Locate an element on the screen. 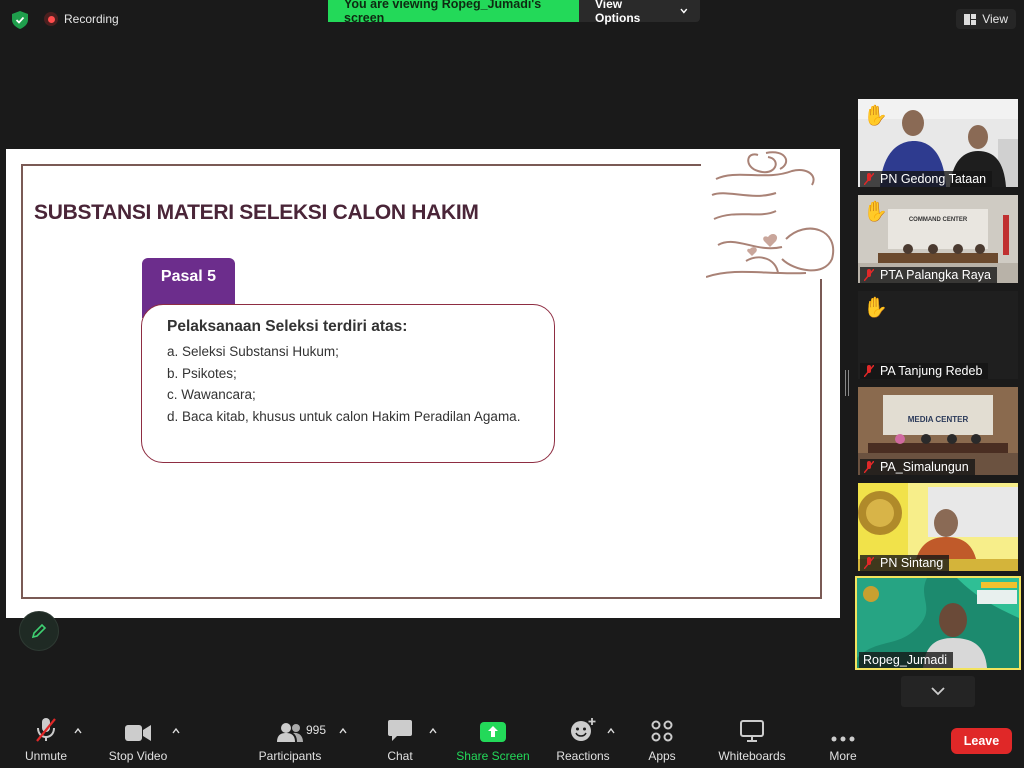  recording-dot-icon is located at coordinates (51, 19).